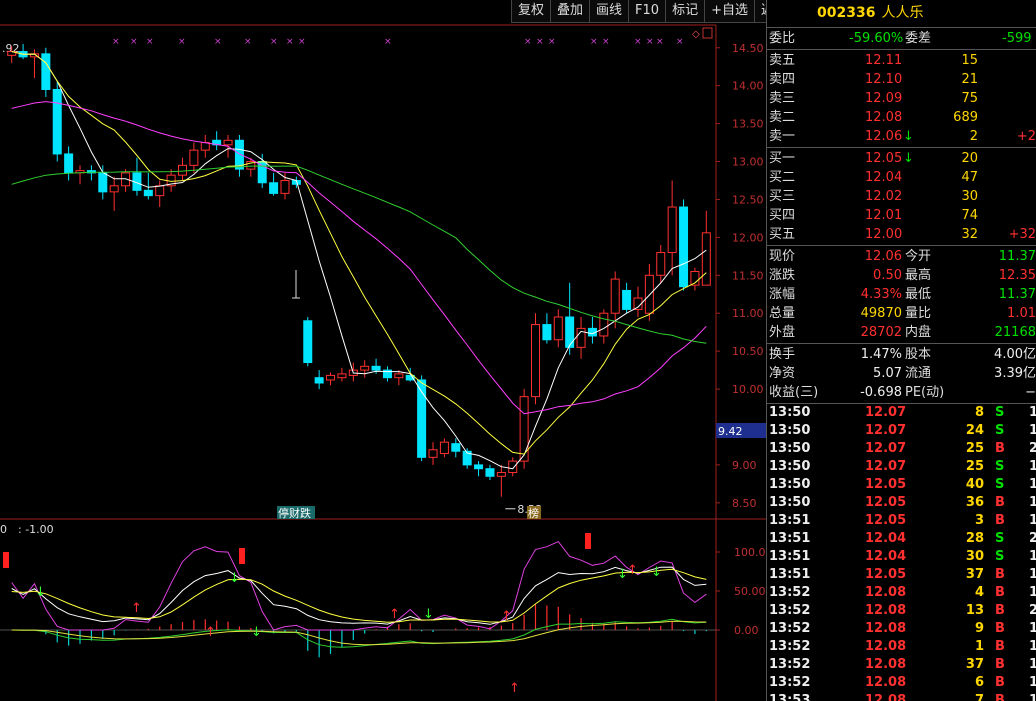 The image size is (1036, 701). Describe the element at coordinates (901, 98) in the screenshot. I see `ask-row: 卖三 12.09 75` at that location.